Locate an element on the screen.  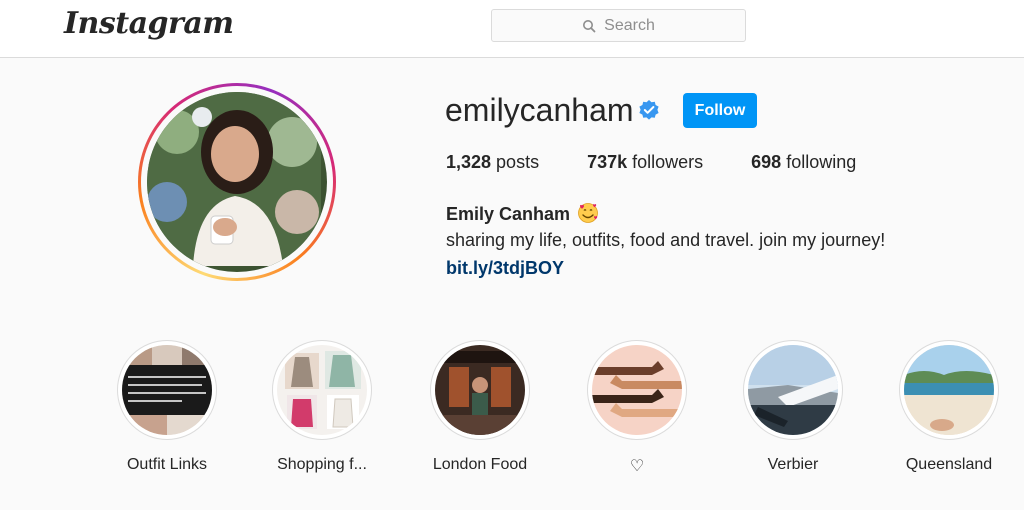
following-stat: 698 following is located at coordinates (803, 162).